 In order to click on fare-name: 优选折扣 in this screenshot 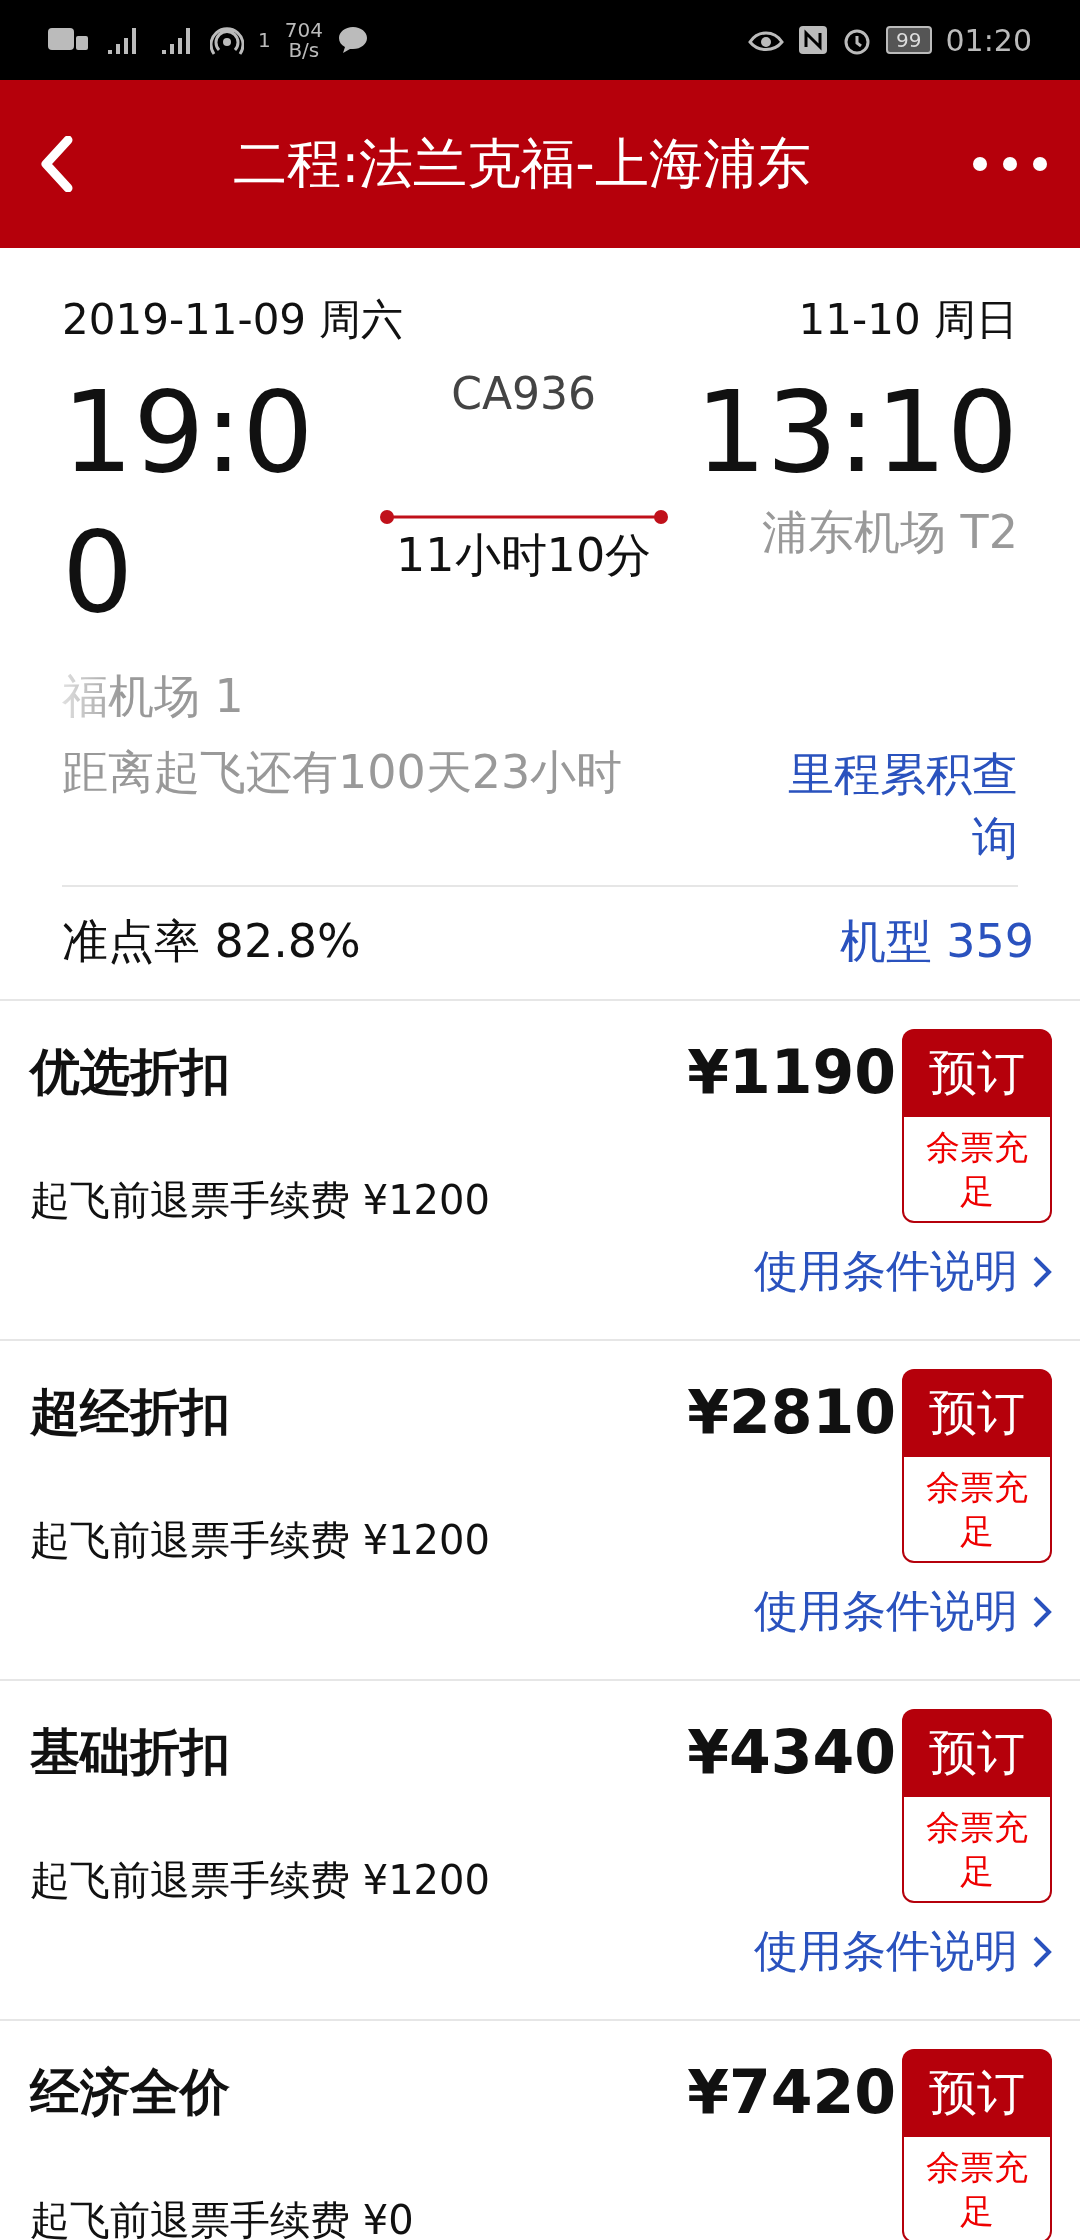, I will do `click(130, 1072)`.